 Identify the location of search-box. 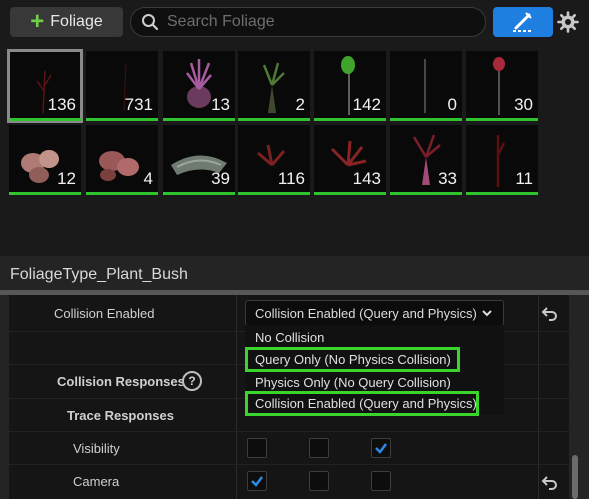
(308, 22).